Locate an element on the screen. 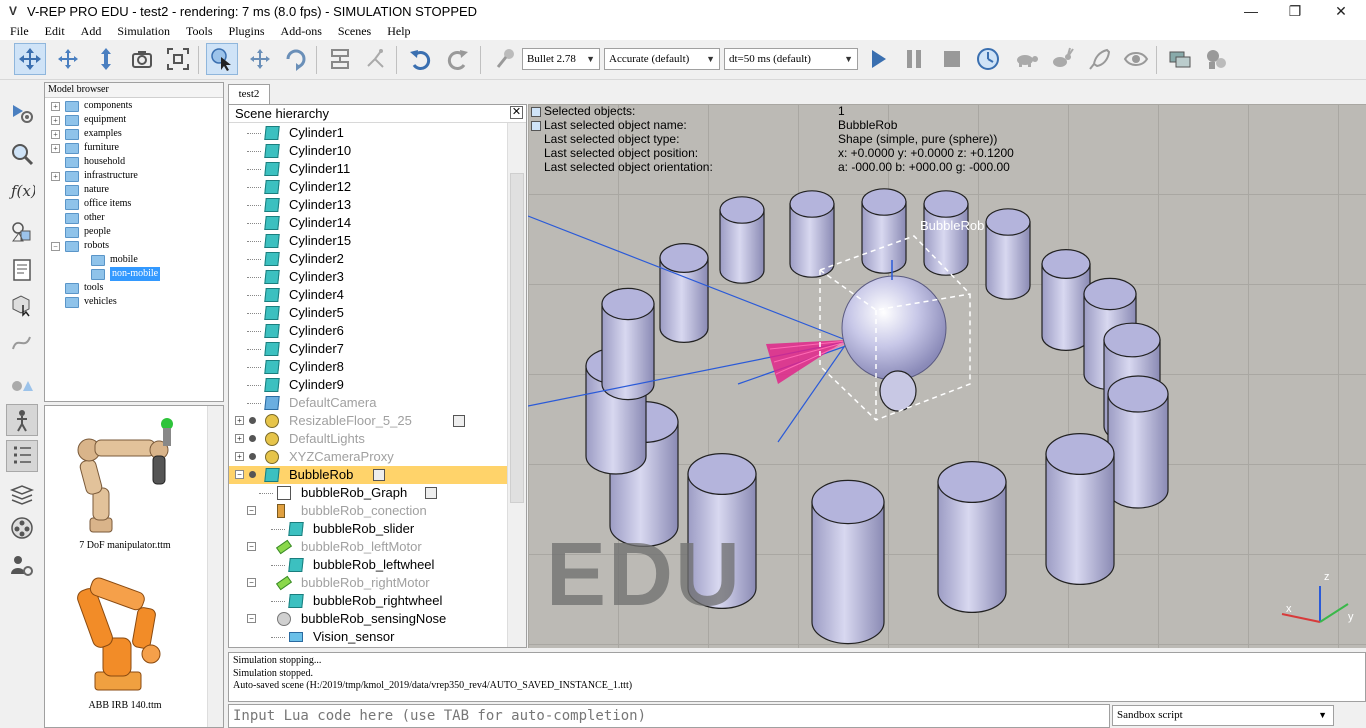  model-folder-people: people is located at coordinates (88, 232).